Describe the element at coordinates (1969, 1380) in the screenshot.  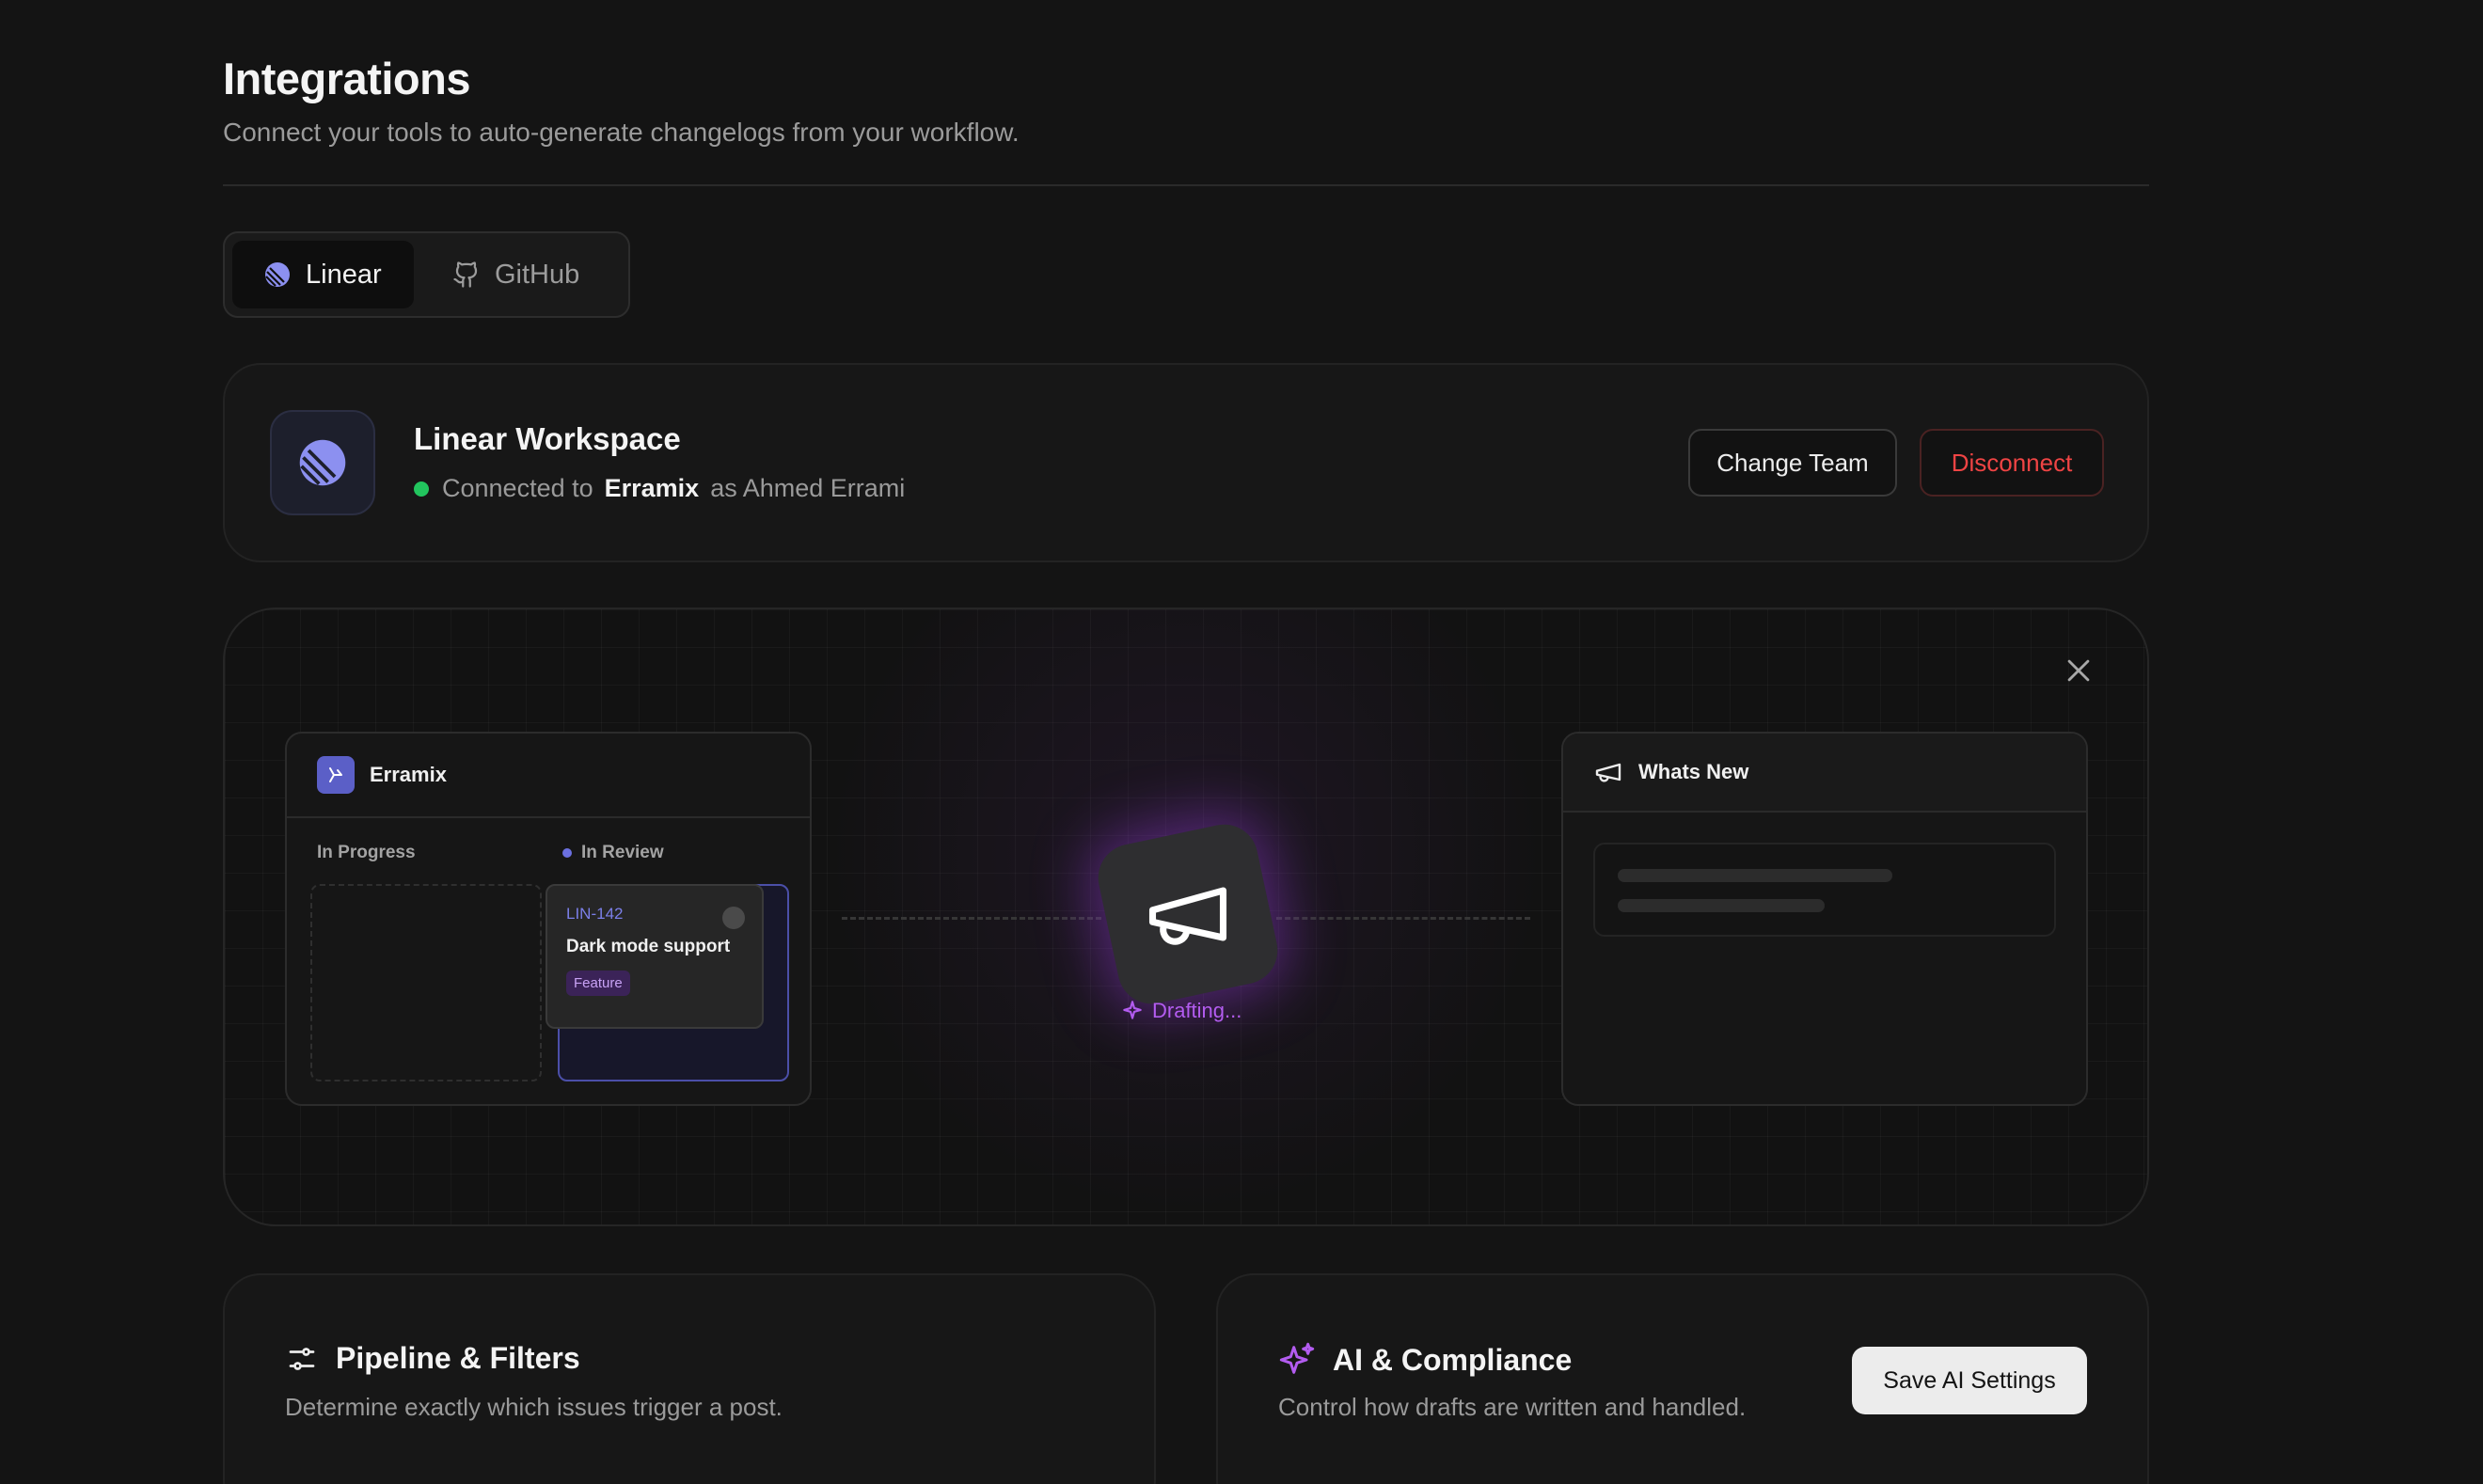
I see `save-ai-settings-button: Save AI Settings` at that location.